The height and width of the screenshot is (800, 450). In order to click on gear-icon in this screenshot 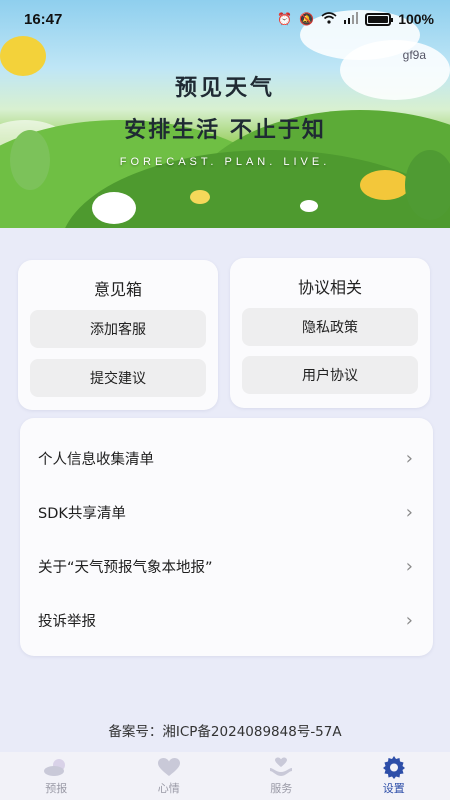, I will do `click(394, 767)`.